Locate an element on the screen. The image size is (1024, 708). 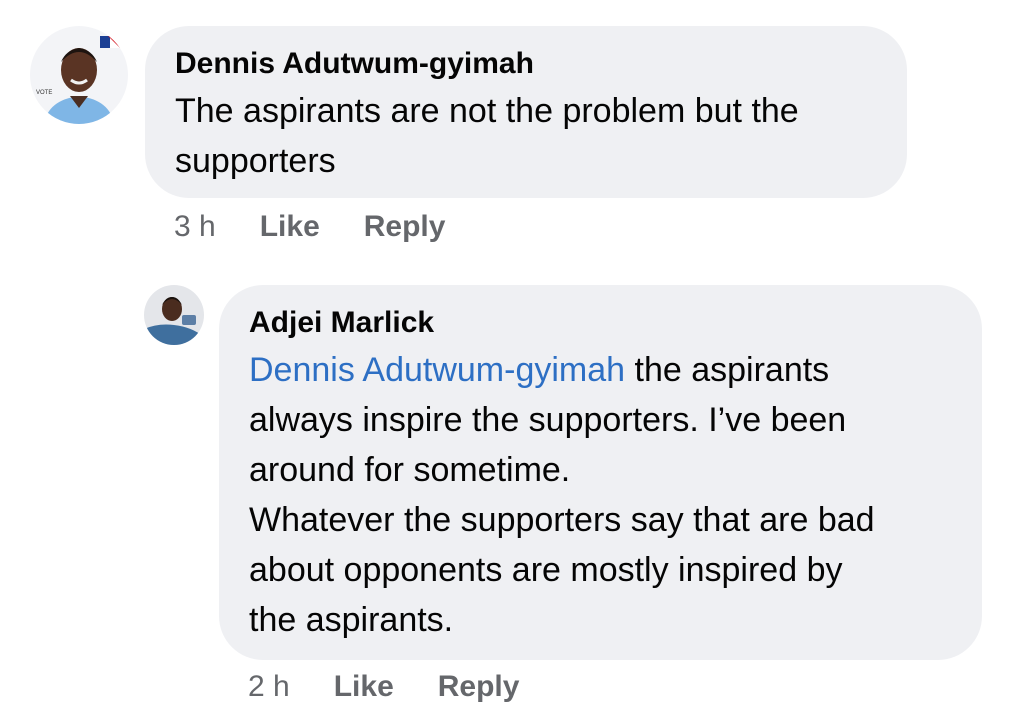
comment-timestamp: 3 h is located at coordinates (195, 227).